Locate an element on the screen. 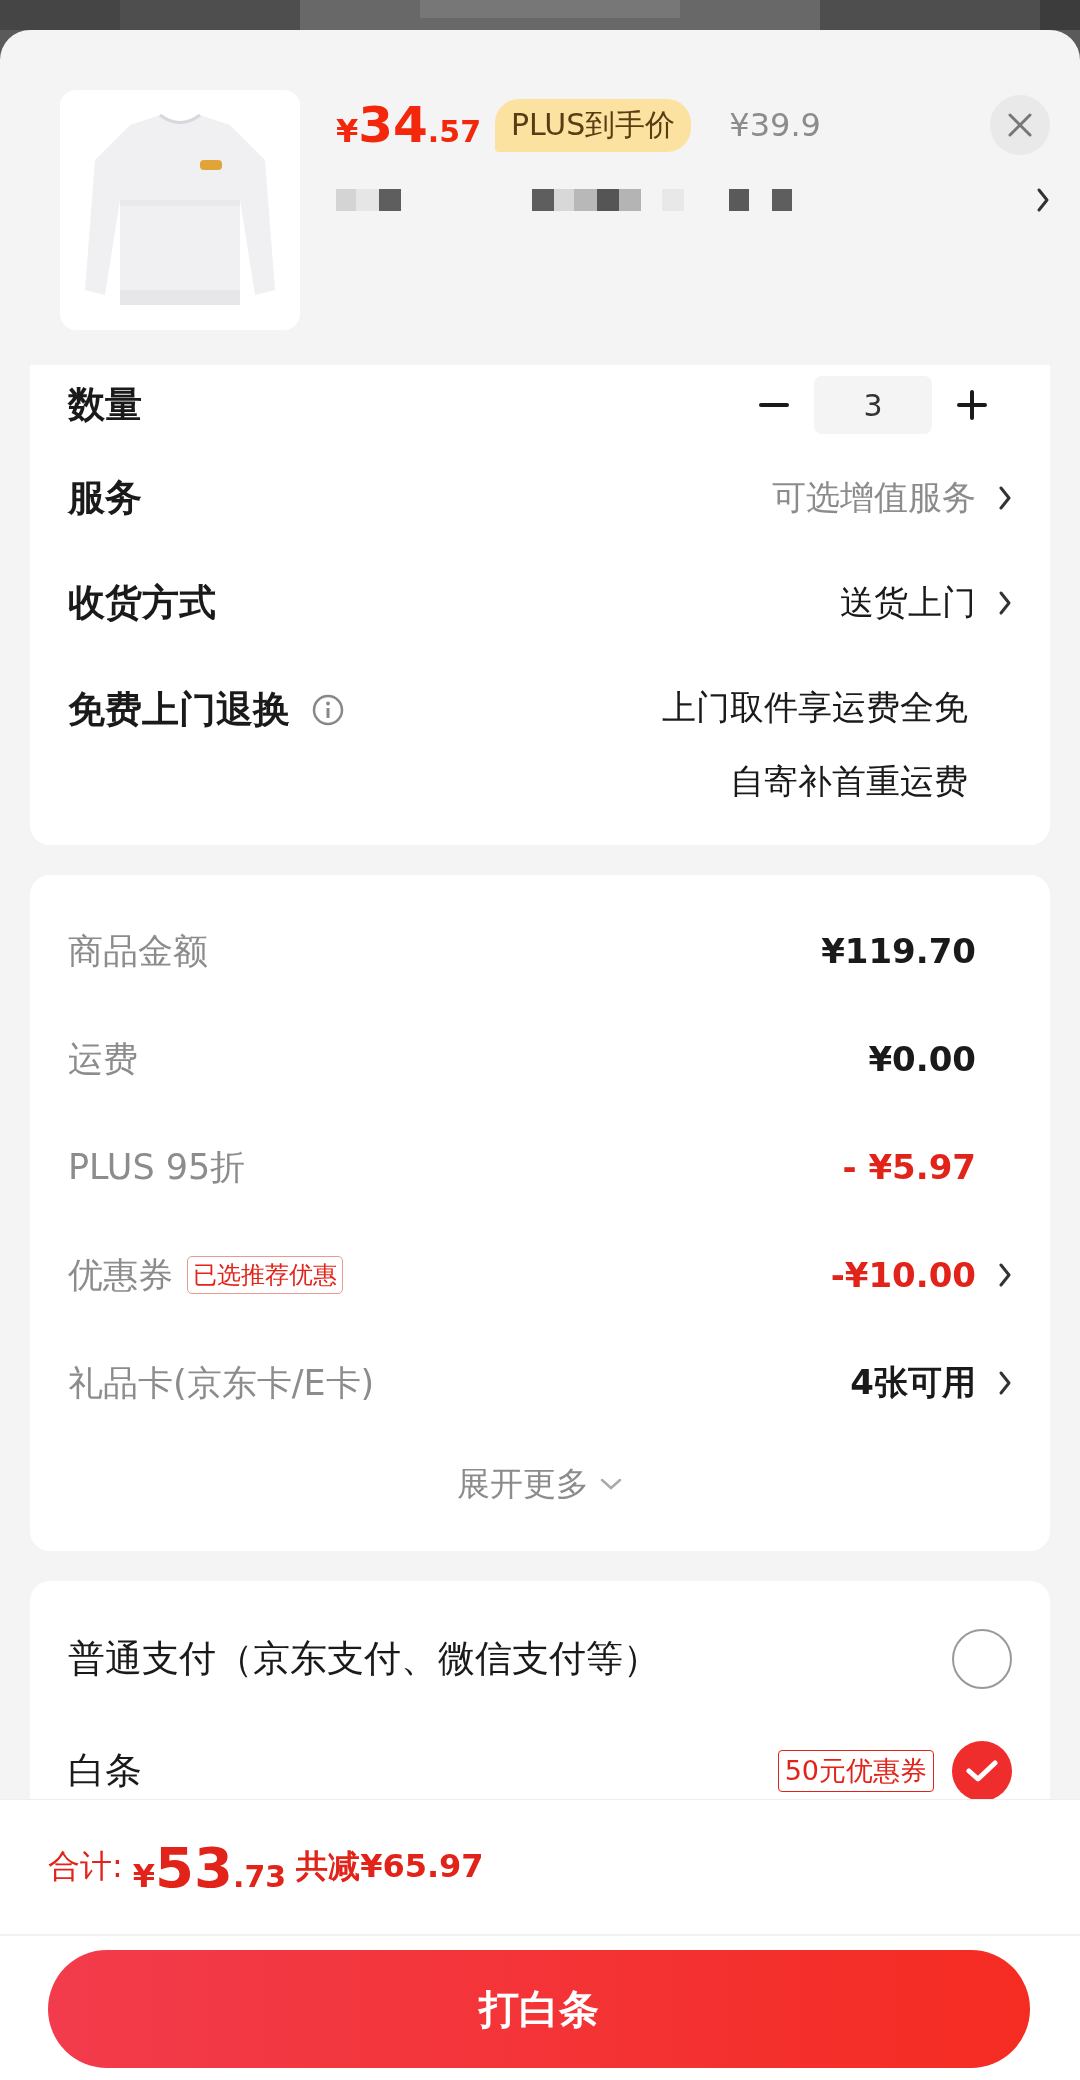  quantity-field: 3 is located at coordinates (873, 405).